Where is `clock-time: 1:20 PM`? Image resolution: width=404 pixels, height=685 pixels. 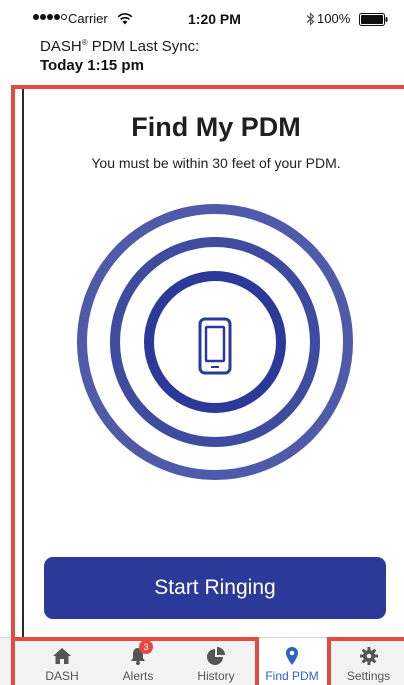 clock-time: 1:20 PM is located at coordinates (214, 19).